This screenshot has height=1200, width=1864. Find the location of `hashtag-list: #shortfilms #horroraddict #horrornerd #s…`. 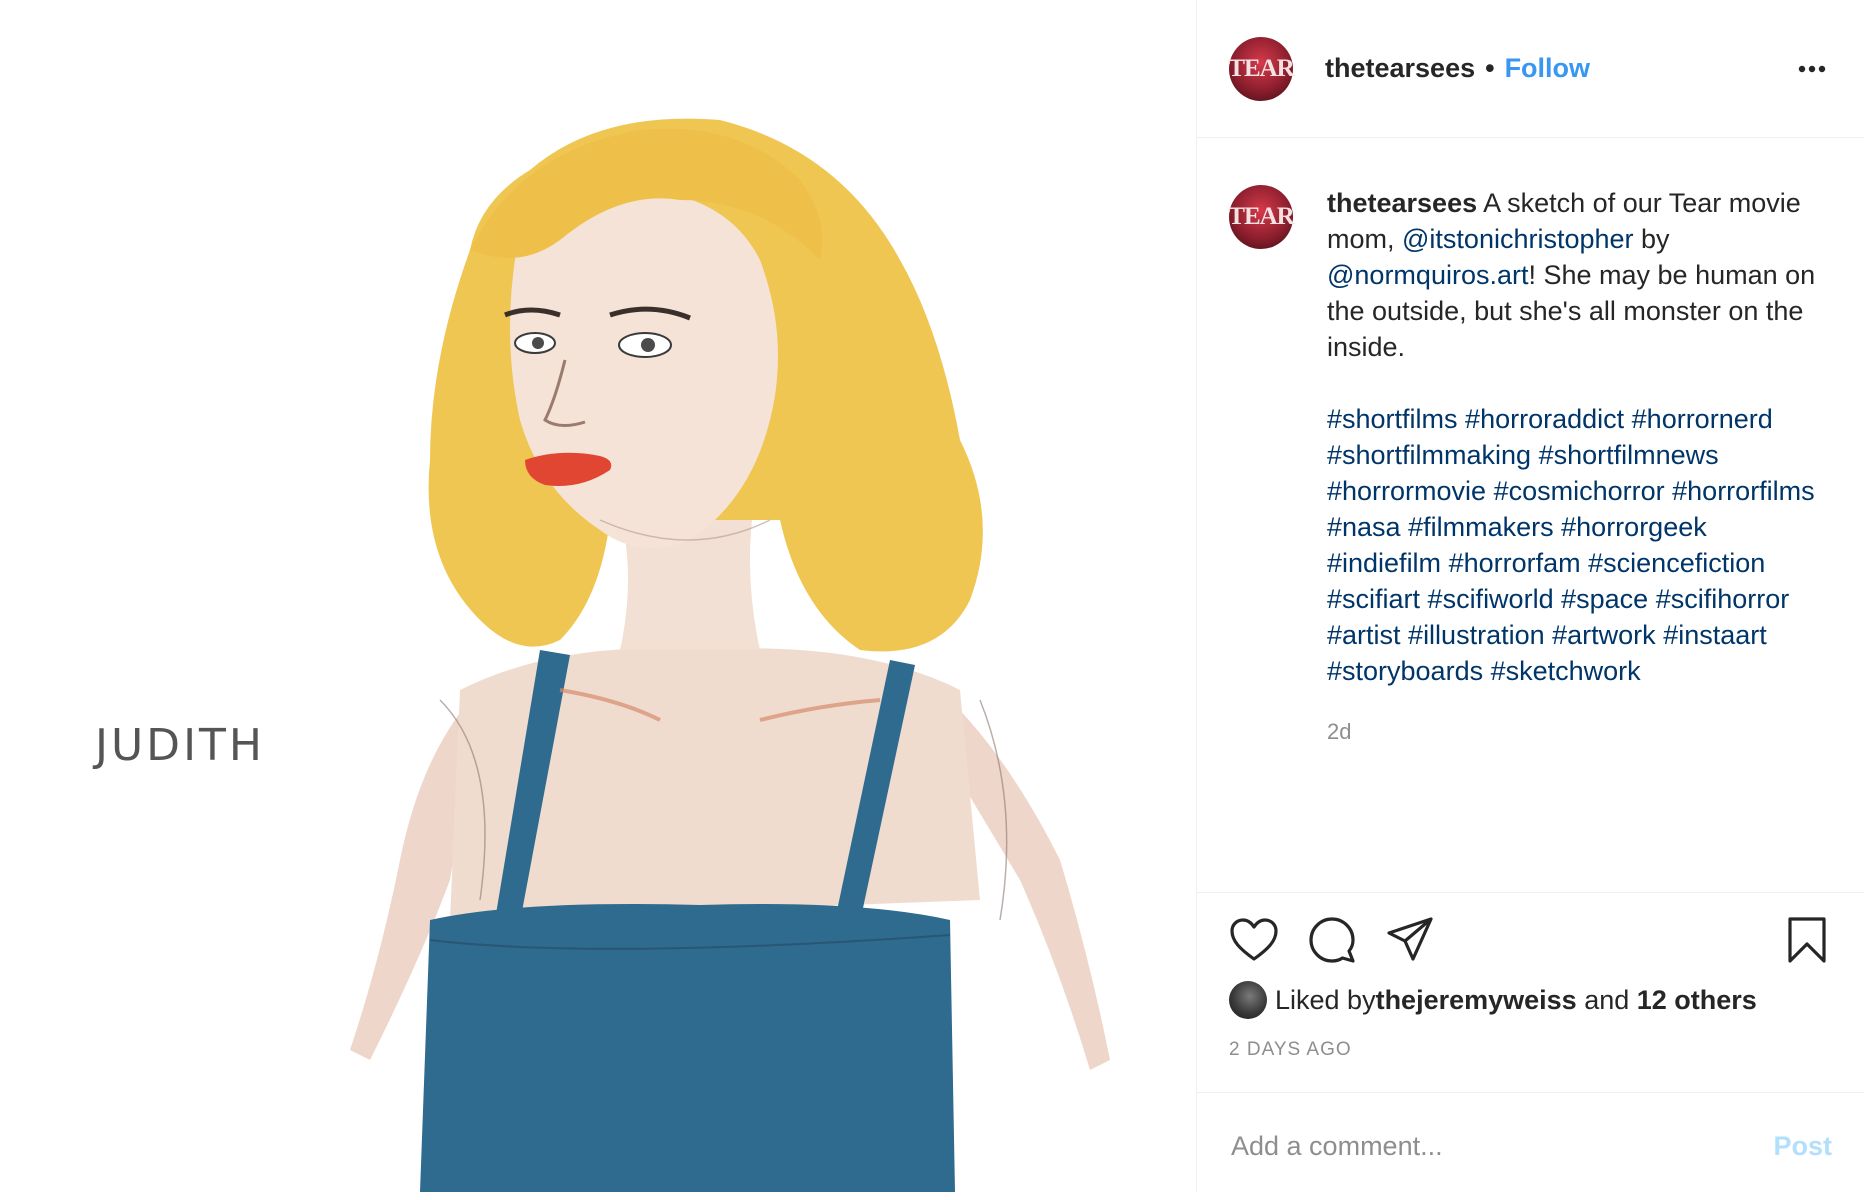

hashtag-list: #shortfilms #horroraddict #horrornerd #s… is located at coordinates (1579, 545).